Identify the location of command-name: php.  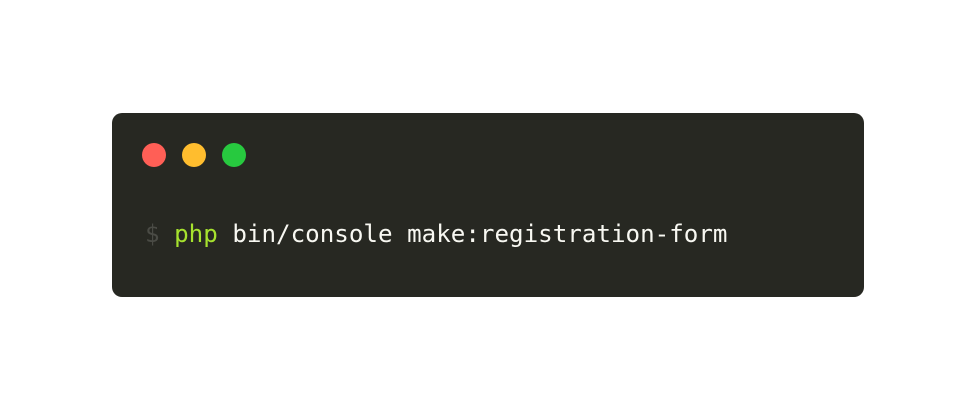
(196, 234).